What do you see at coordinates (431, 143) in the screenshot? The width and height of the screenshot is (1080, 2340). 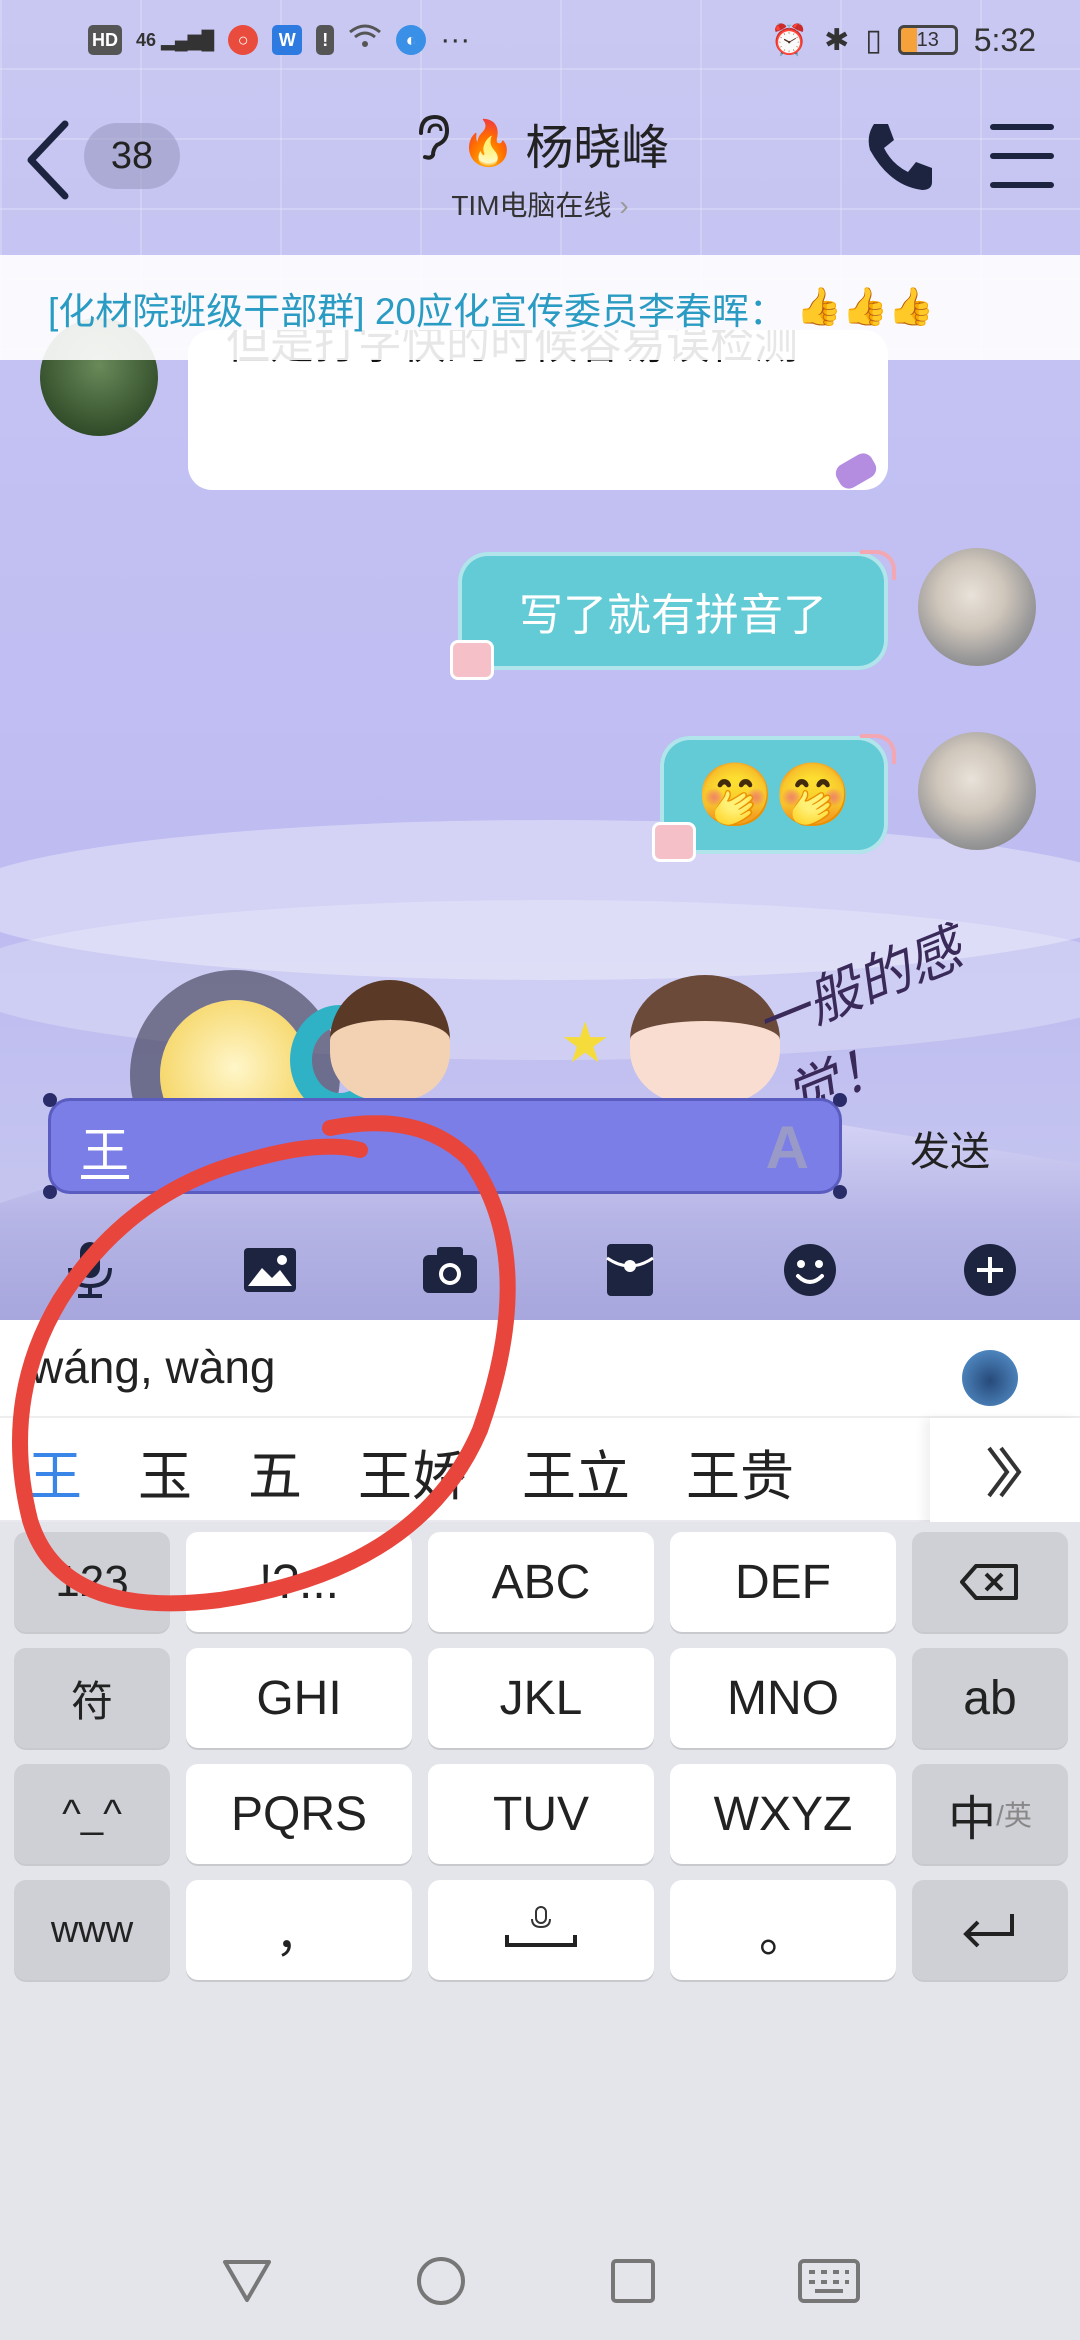 I see `ear-icon` at bounding box center [431, 143].